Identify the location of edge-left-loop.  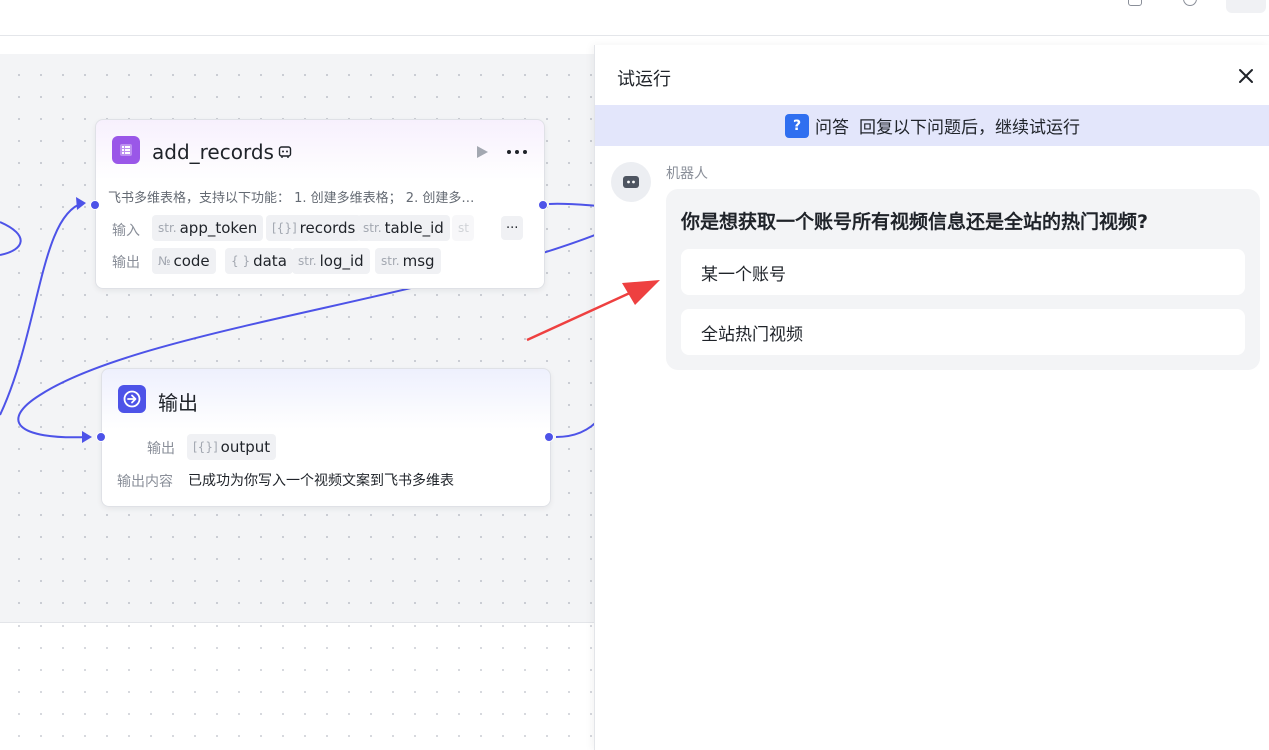
(11, 238).